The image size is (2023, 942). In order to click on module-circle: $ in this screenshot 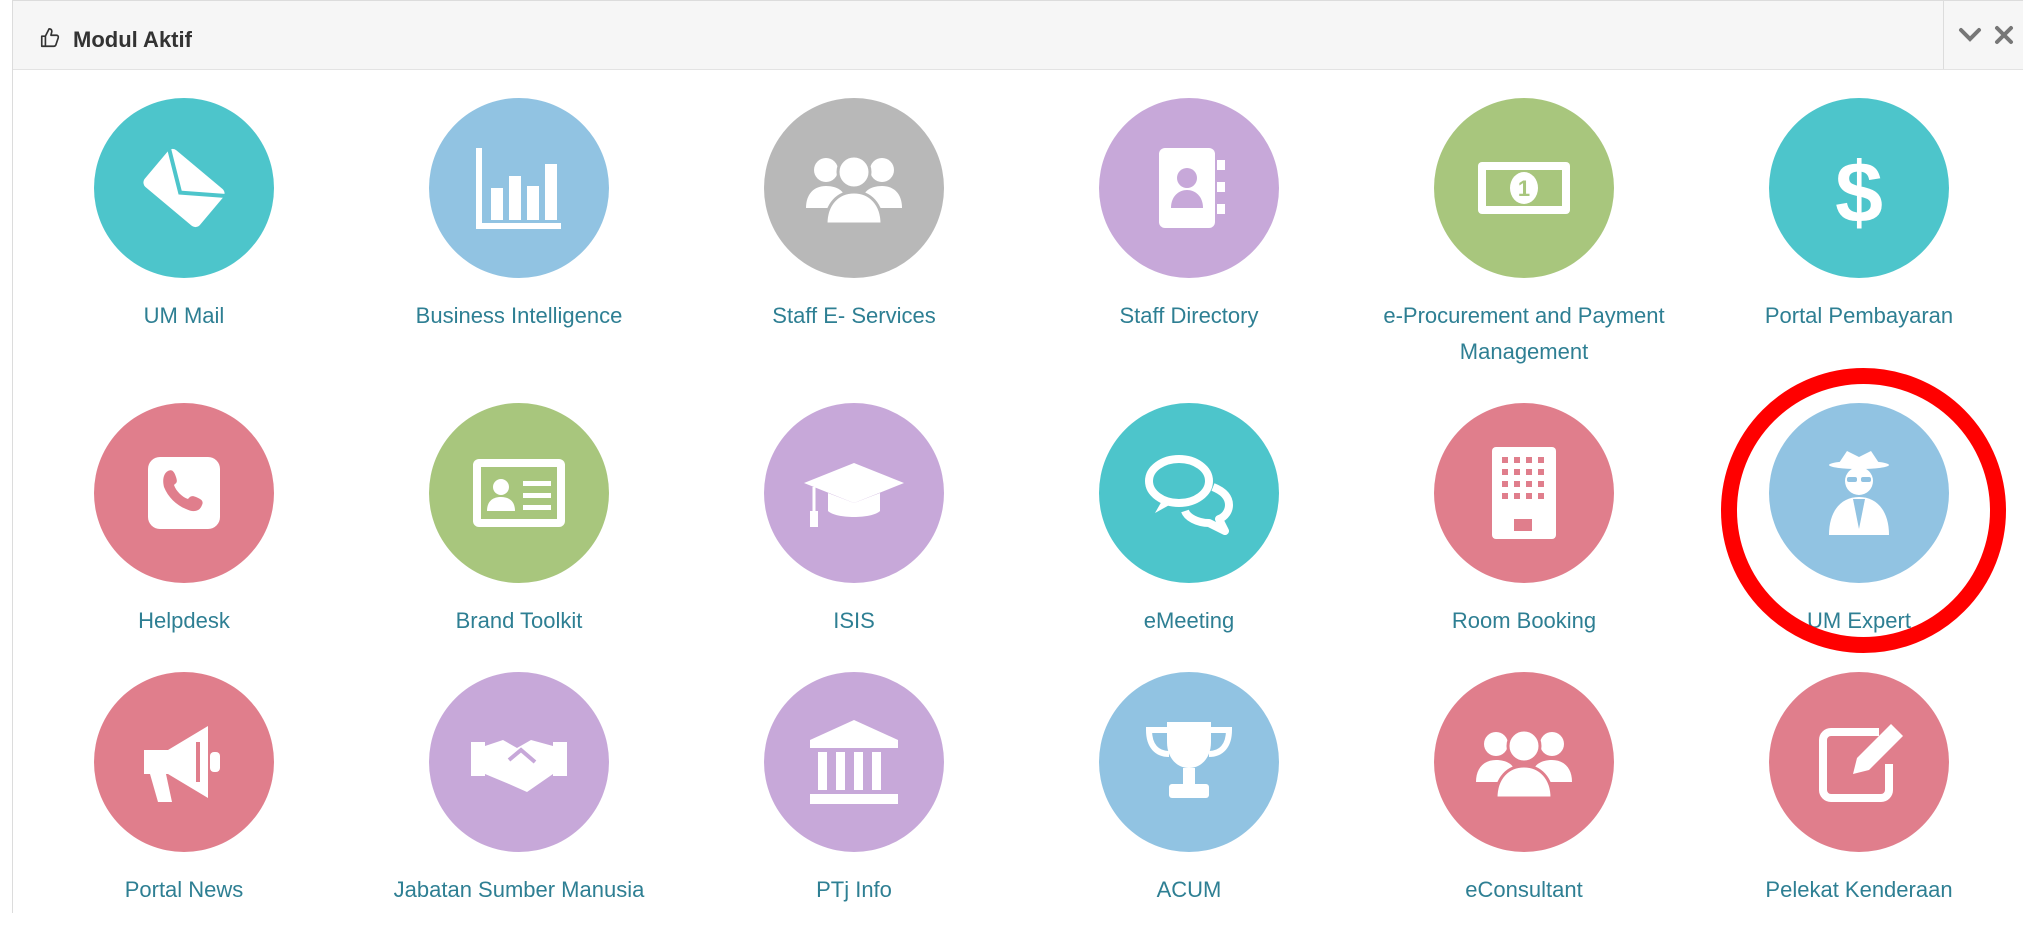, I will do `click(1859, 188)`.